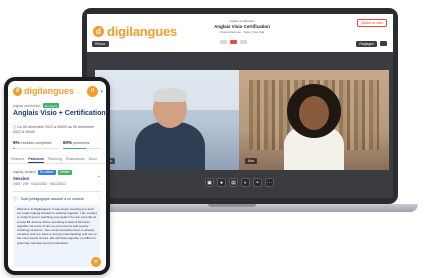  What do you see at coordinates (92, 91) in the screenshot?
I see `user-avatar: d` at bounding box center [92, 91].